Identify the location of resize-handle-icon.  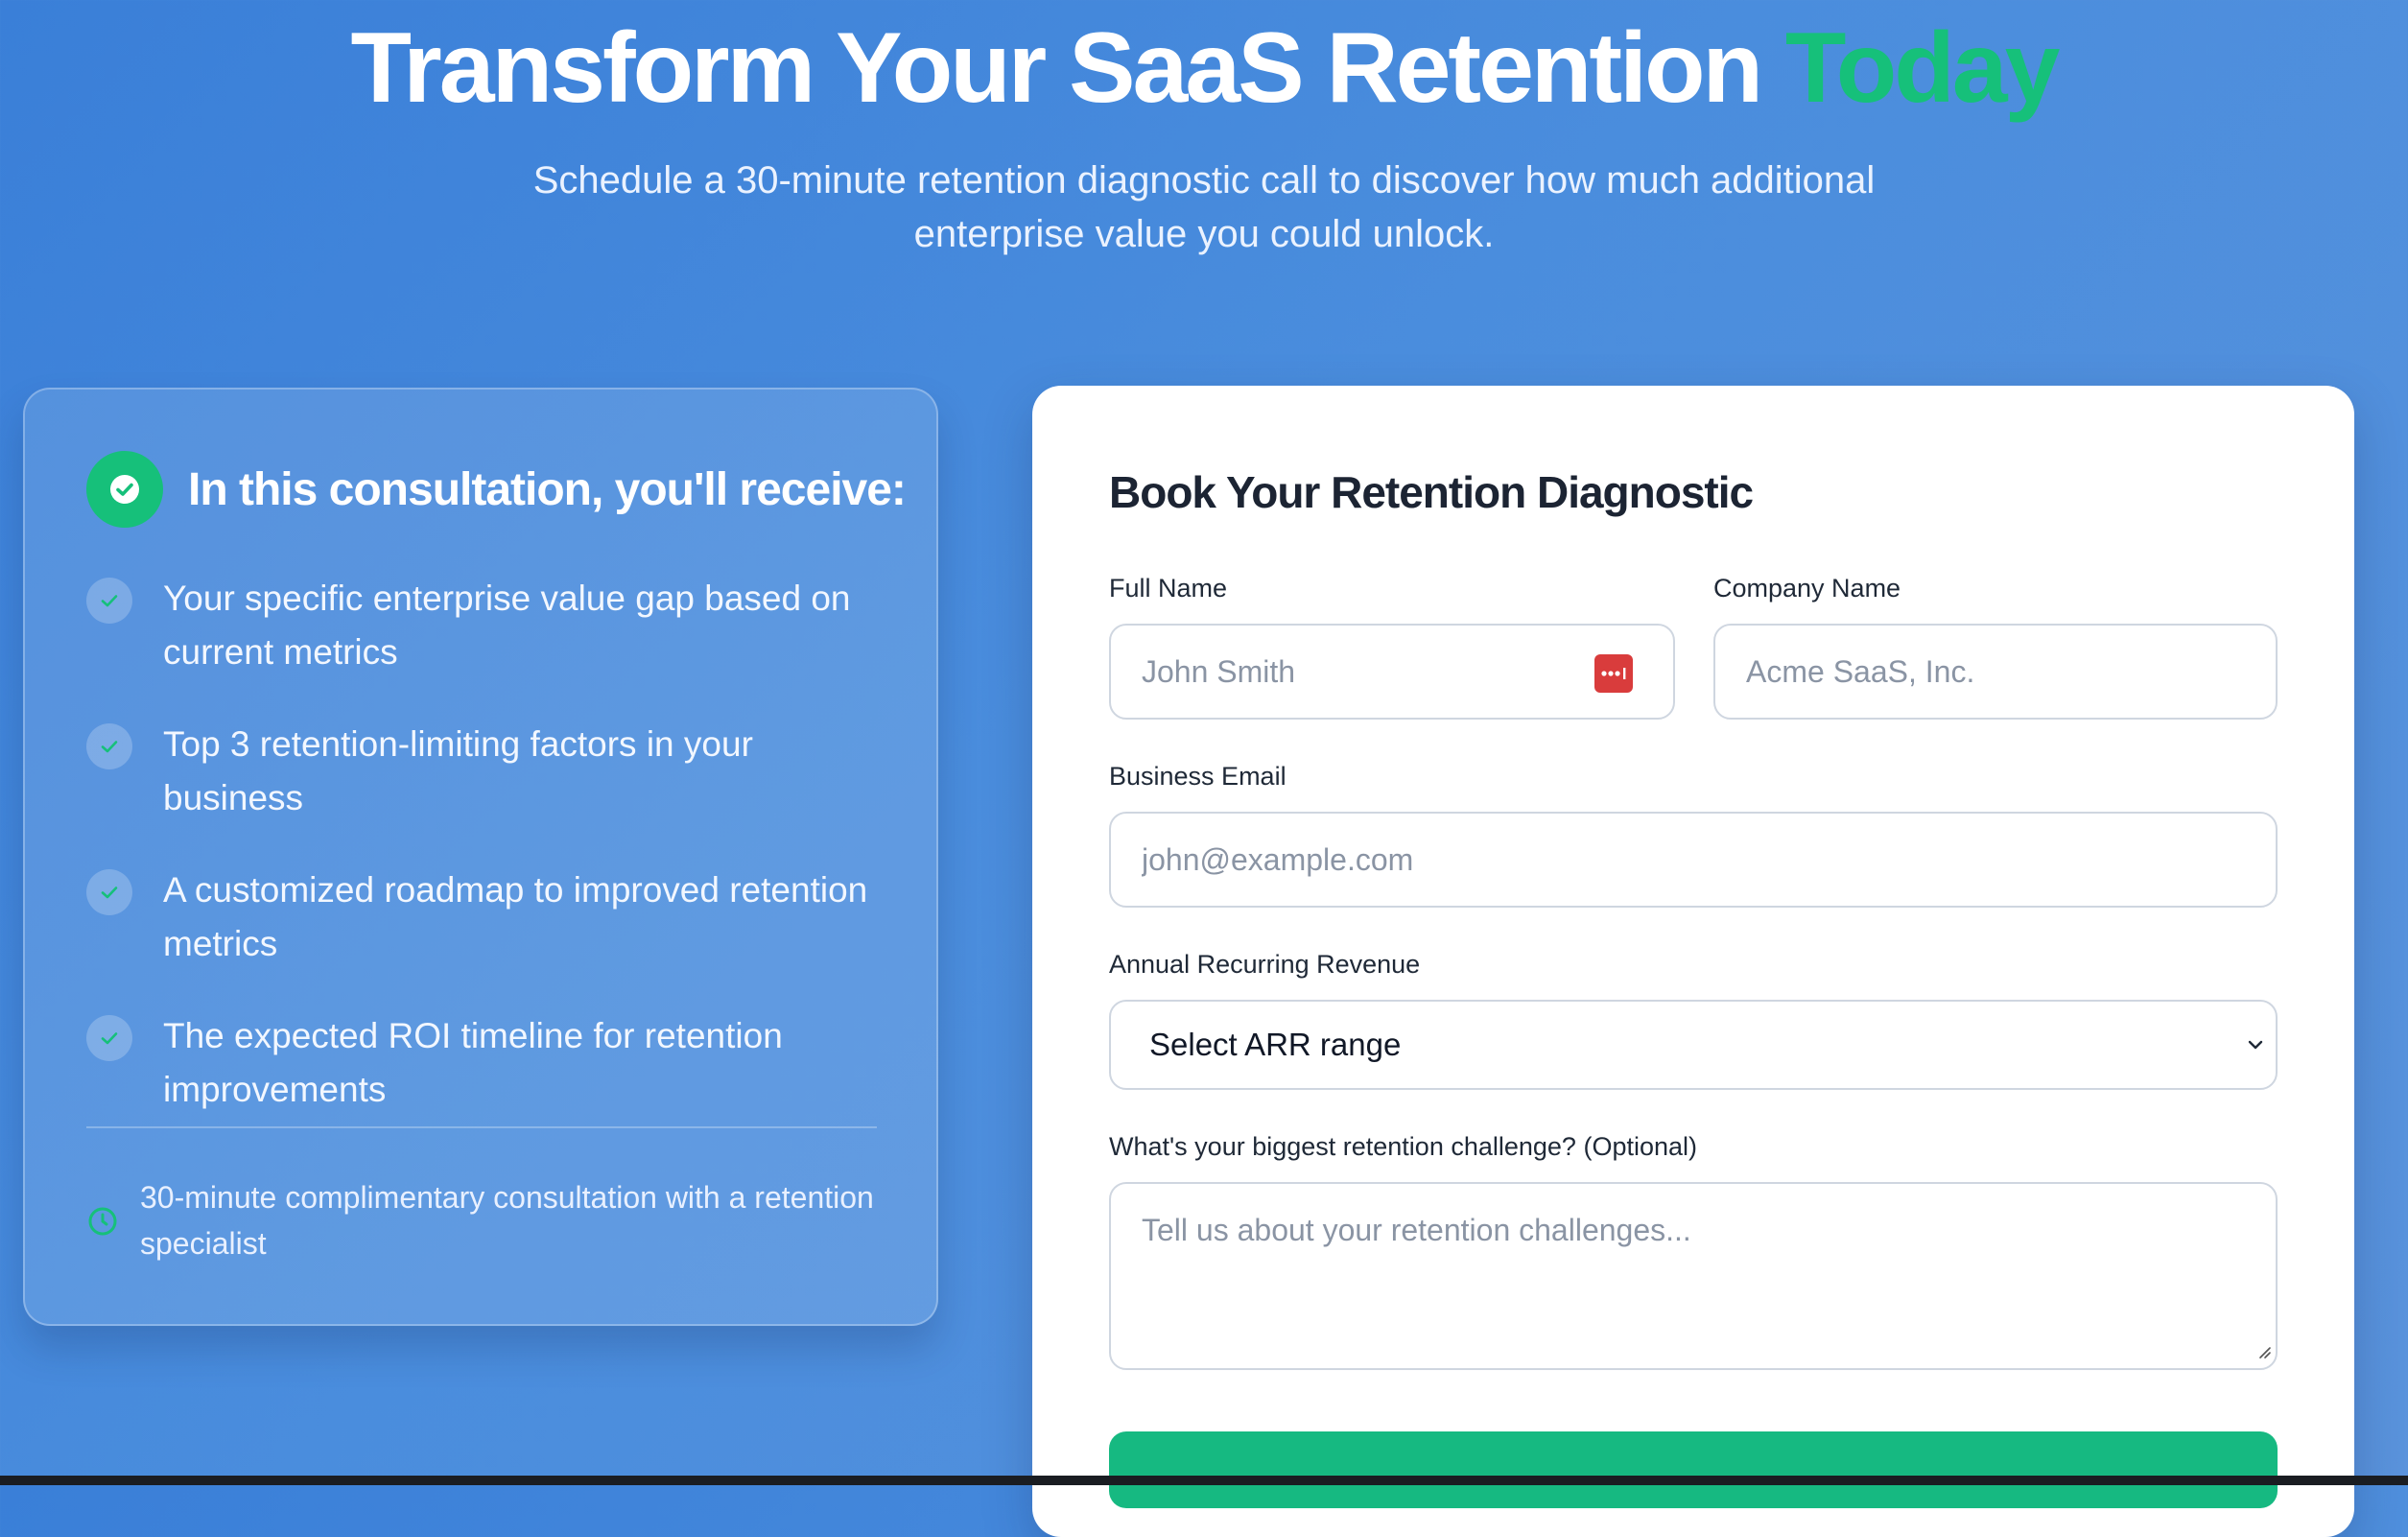
(2263, 1353).